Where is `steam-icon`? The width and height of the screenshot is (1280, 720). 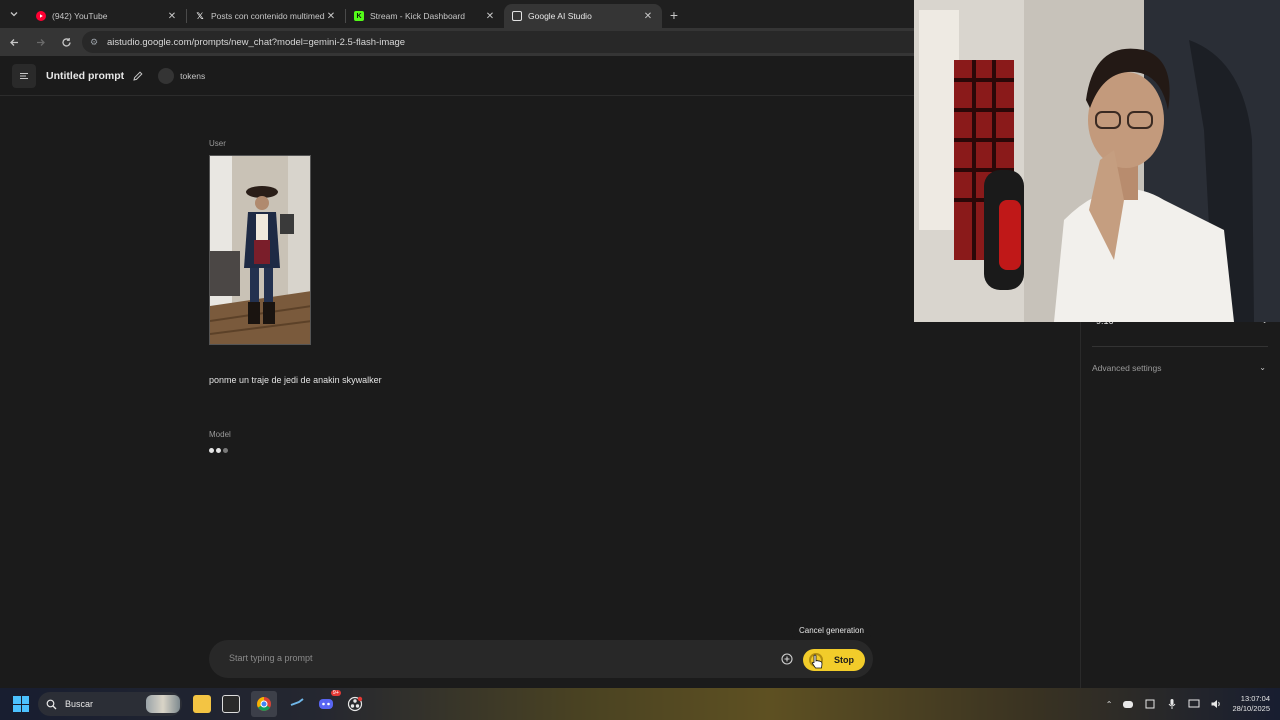
steam-icon is located at coordinates (297, 704).